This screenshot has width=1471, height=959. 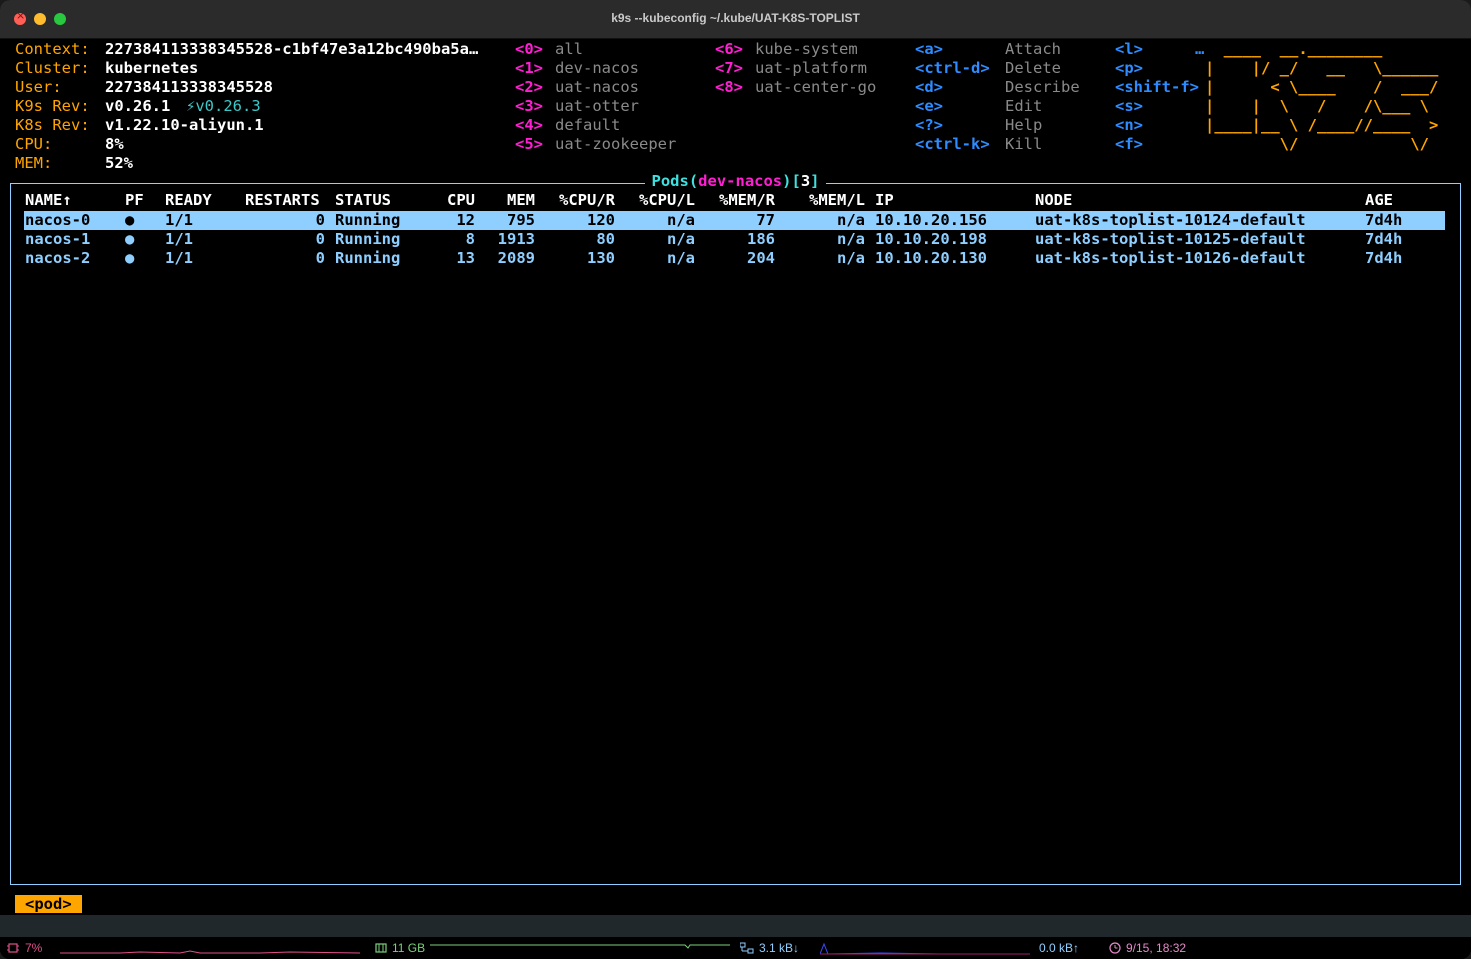 I want to click on cluster-label: Cluster:, so click(x=52, y=68).